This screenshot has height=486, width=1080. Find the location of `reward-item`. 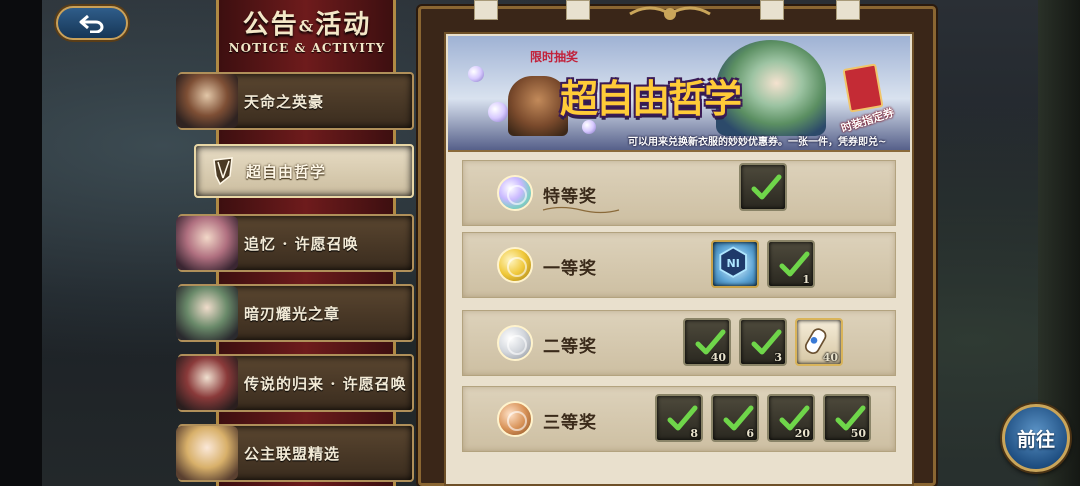

reward-item is located at coordinates (763, 187).